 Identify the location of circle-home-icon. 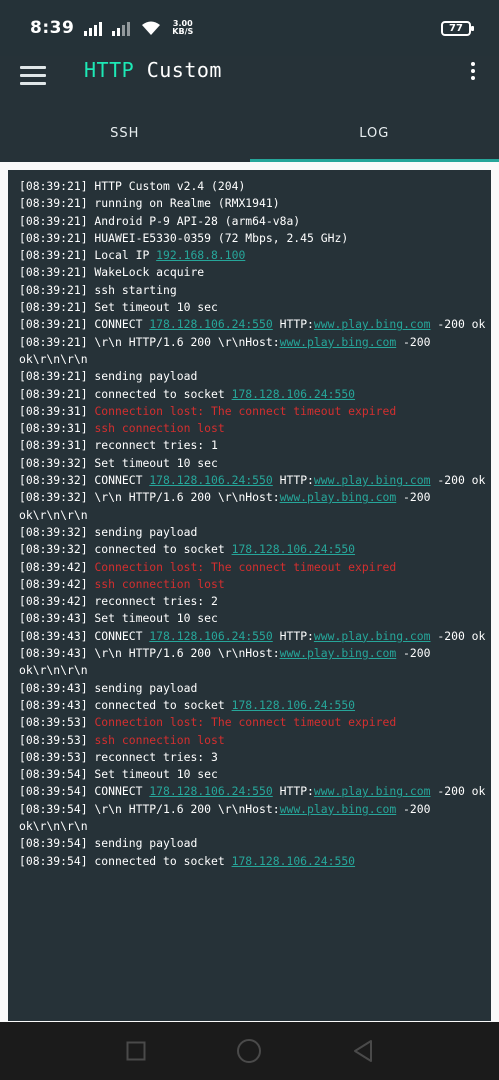
(249, 1051).